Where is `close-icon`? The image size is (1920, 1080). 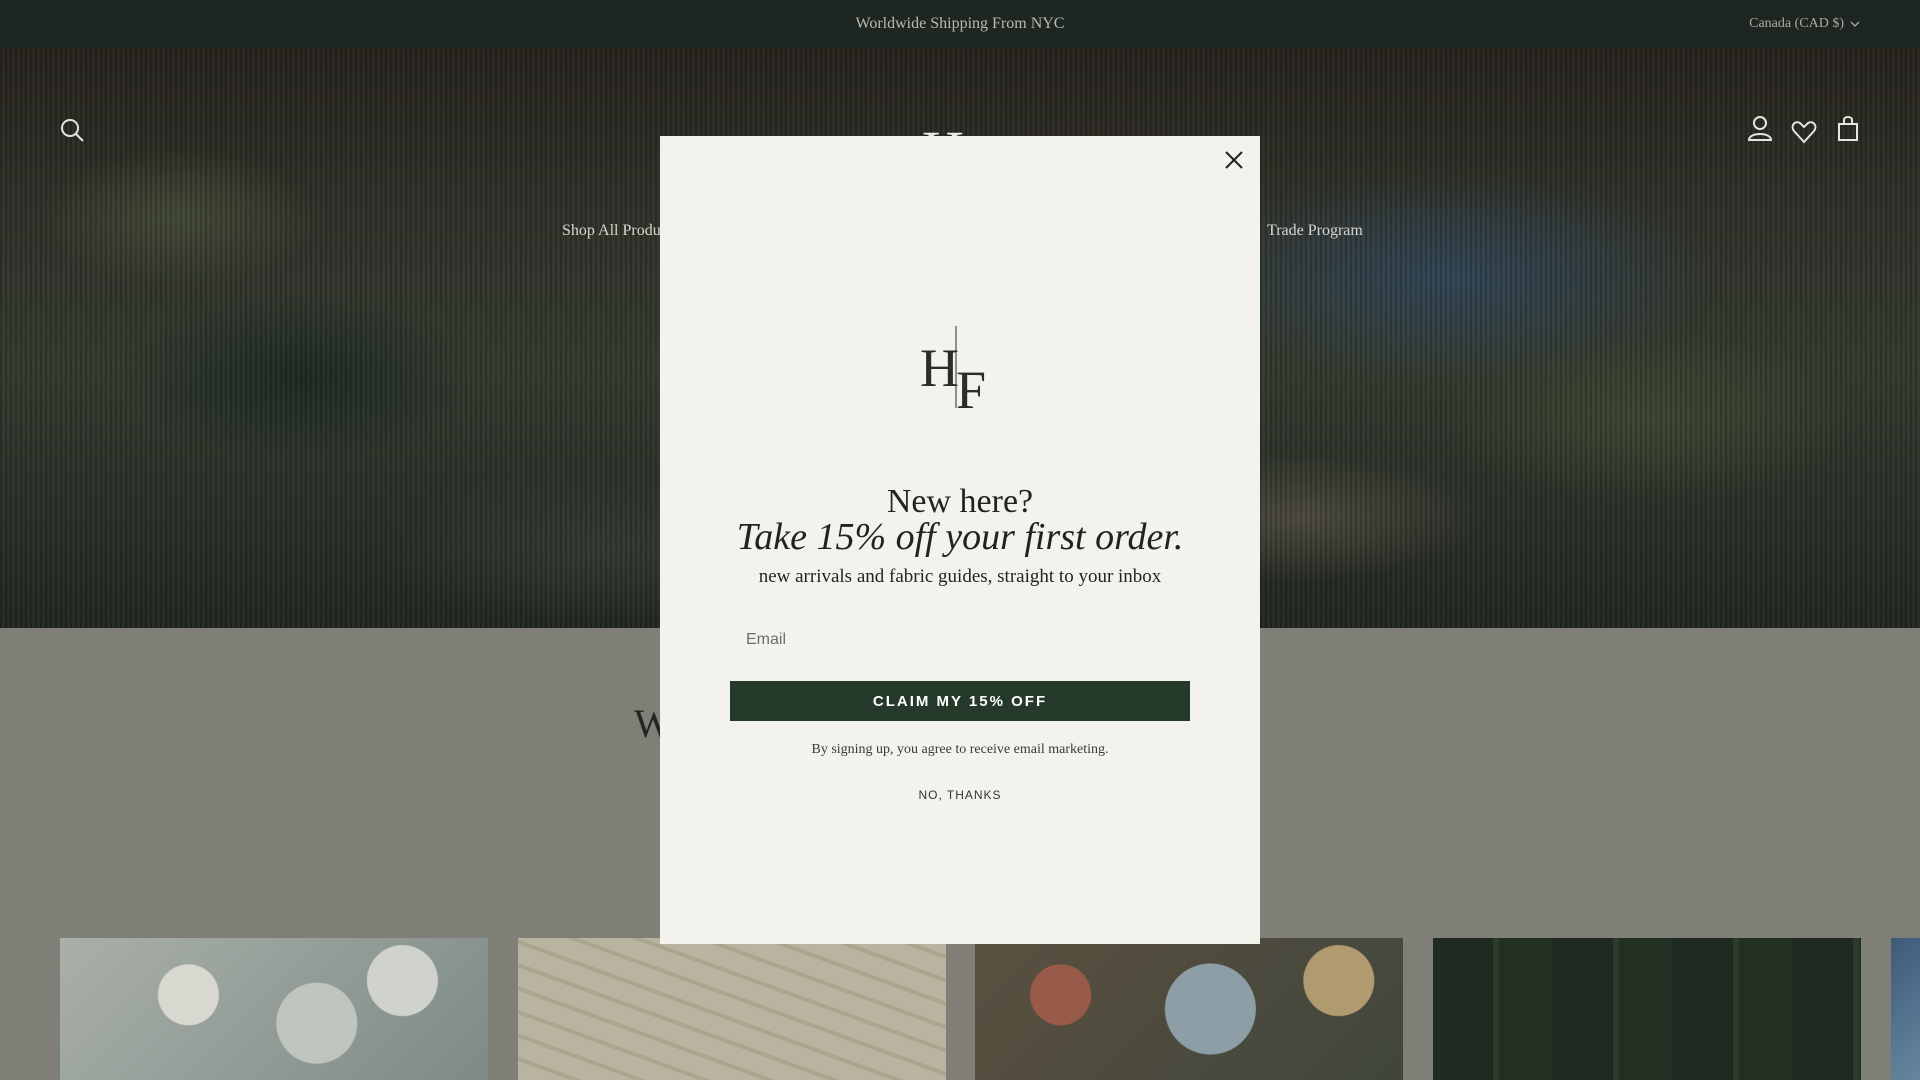
close-icon is located at coordinates (1234, 160).